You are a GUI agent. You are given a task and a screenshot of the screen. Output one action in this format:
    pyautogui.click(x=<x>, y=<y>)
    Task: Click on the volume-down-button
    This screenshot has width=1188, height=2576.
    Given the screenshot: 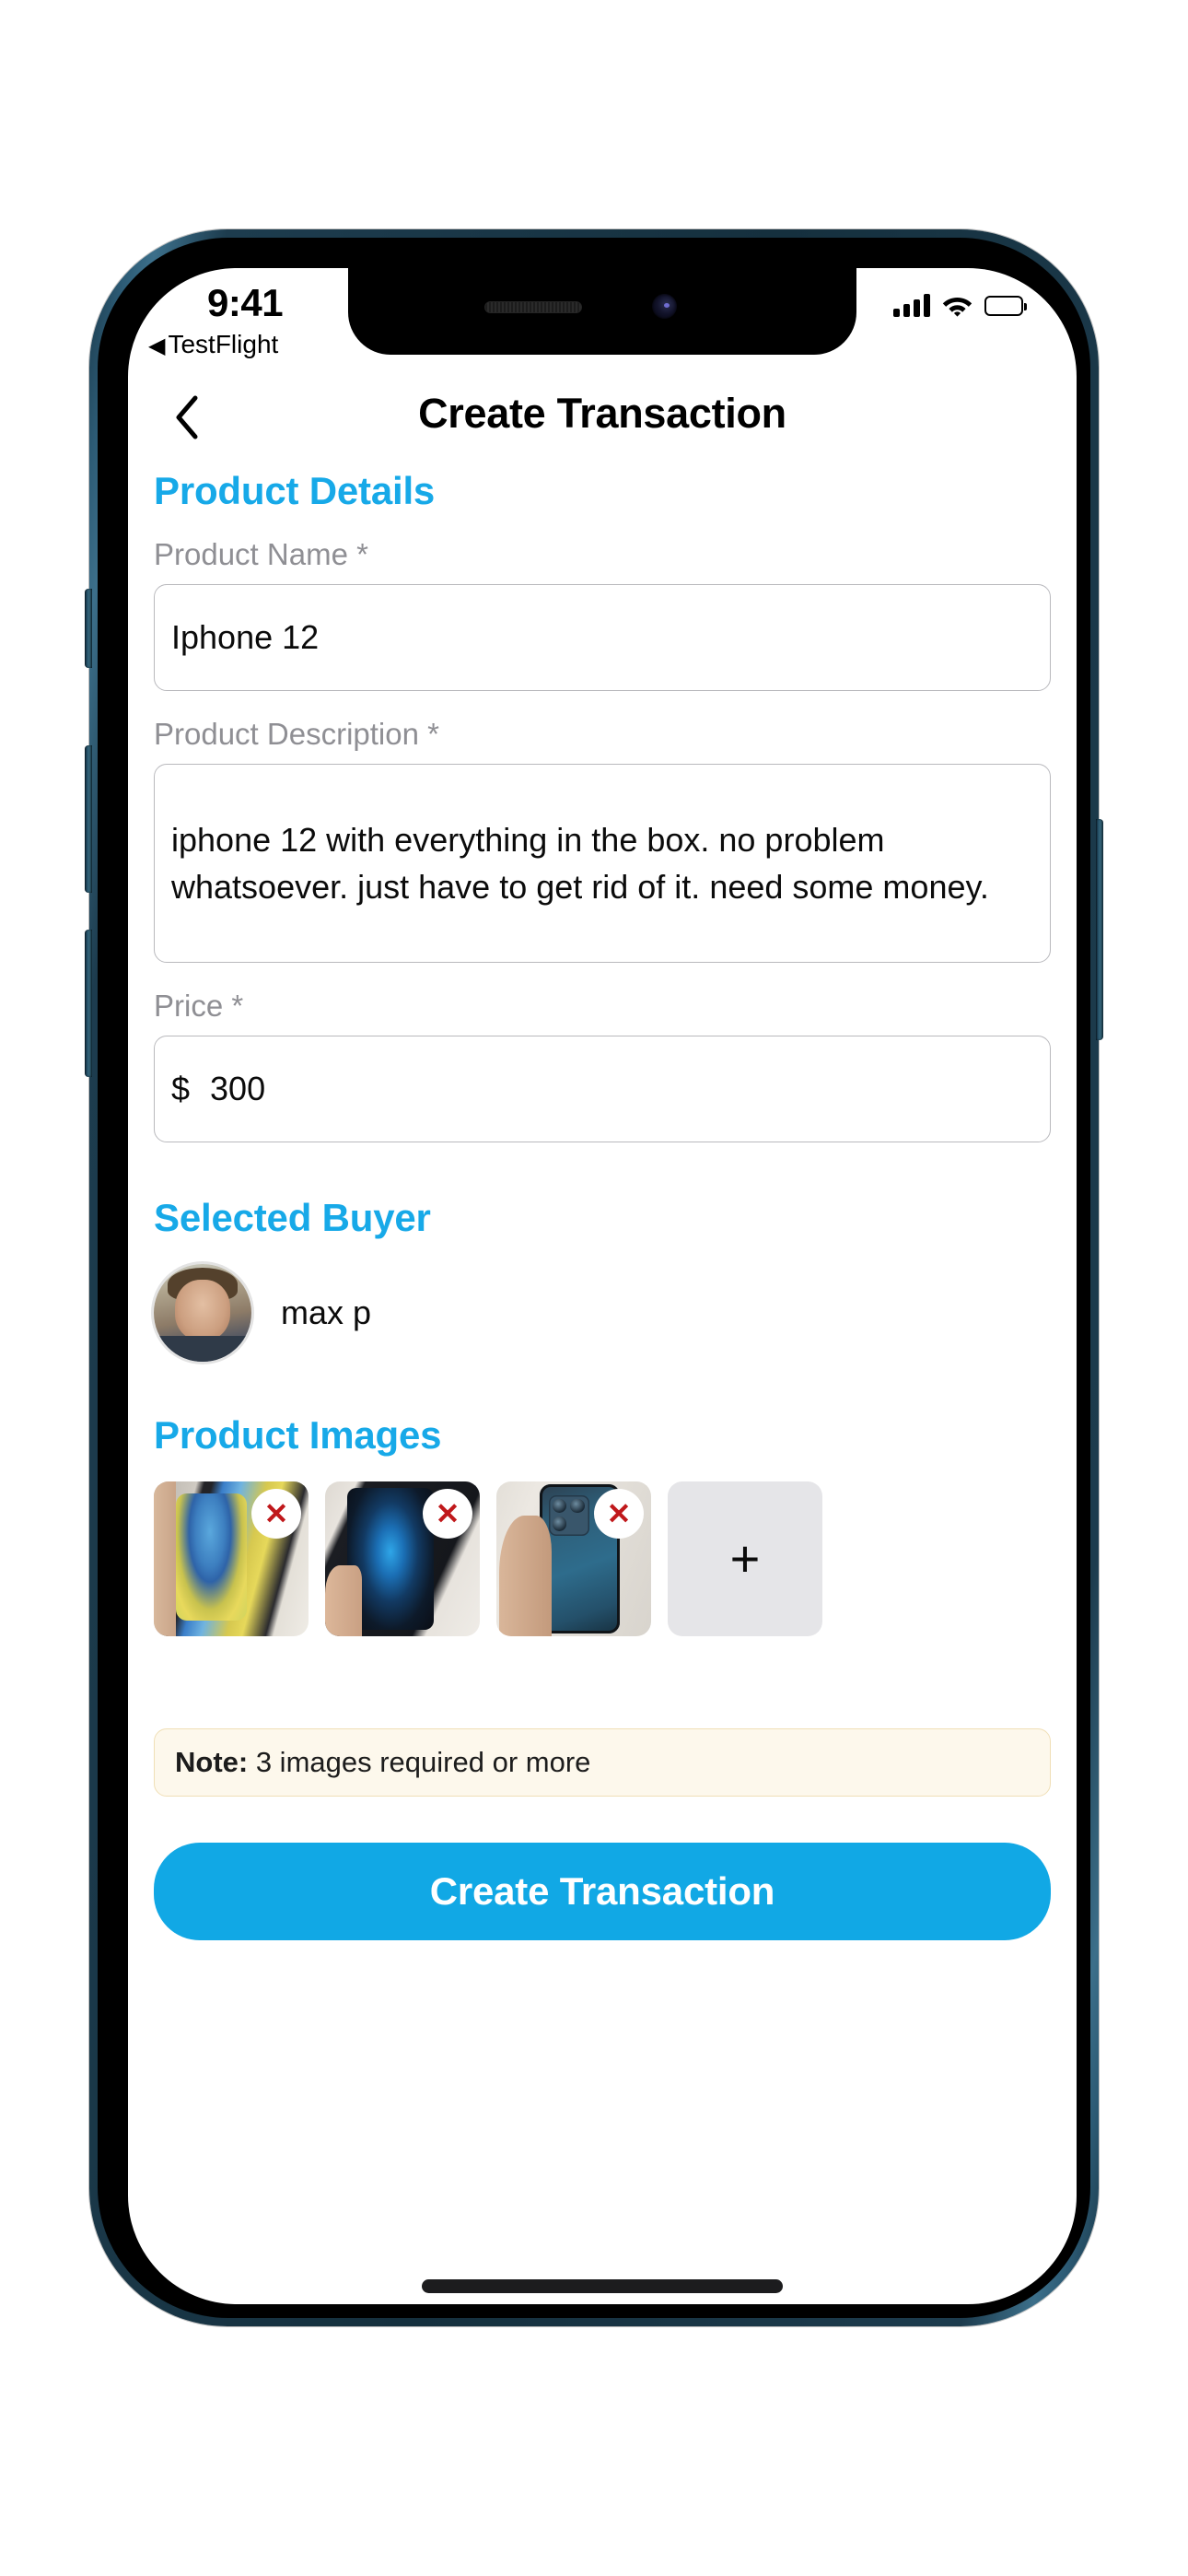 What is the action you would take?
    pyautogui.click(x=88, y=1004)
    